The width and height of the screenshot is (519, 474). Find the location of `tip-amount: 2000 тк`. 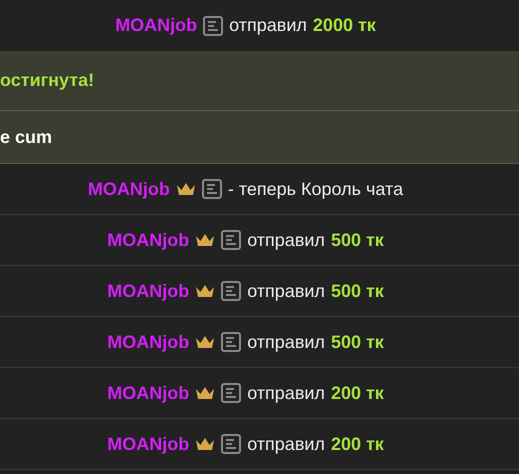

tip-amount: 2000 тк is located at coordinates (344, 25).